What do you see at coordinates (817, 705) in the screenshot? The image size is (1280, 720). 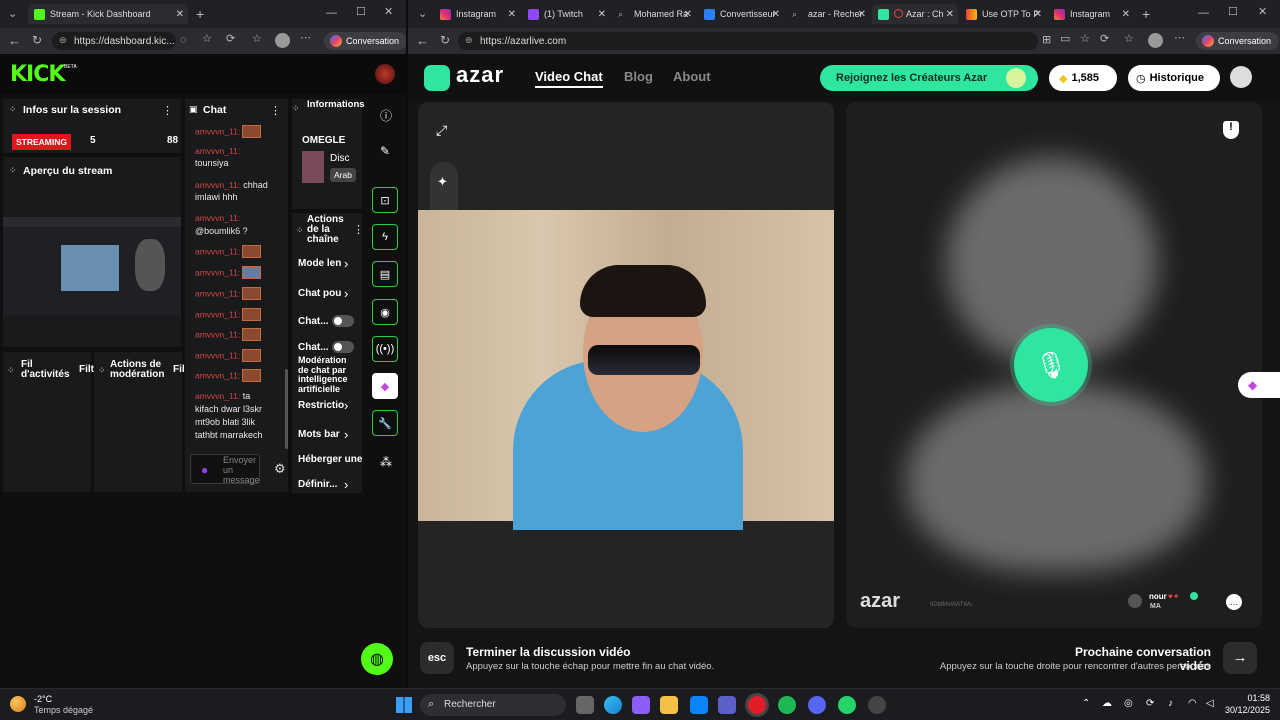 I see `discord-icon` at bounding box center [817, 705].